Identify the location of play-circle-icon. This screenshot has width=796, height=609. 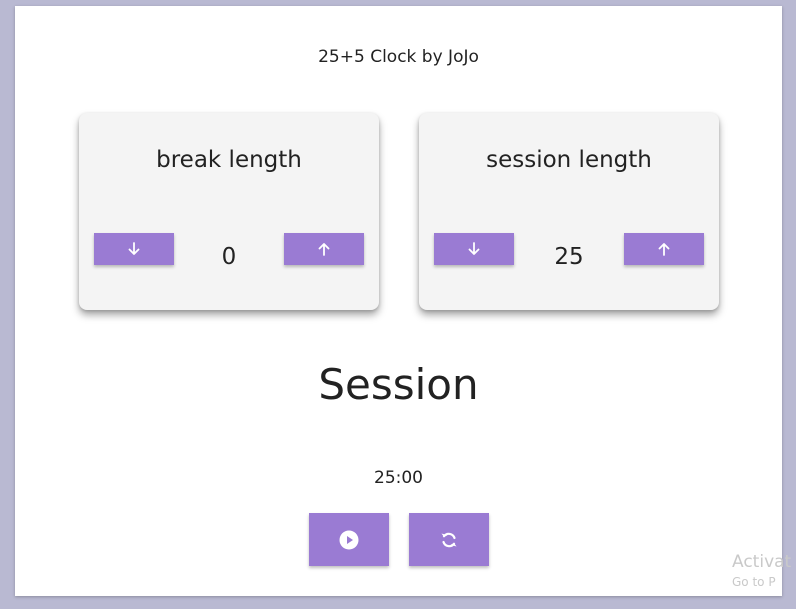
(349, 539).